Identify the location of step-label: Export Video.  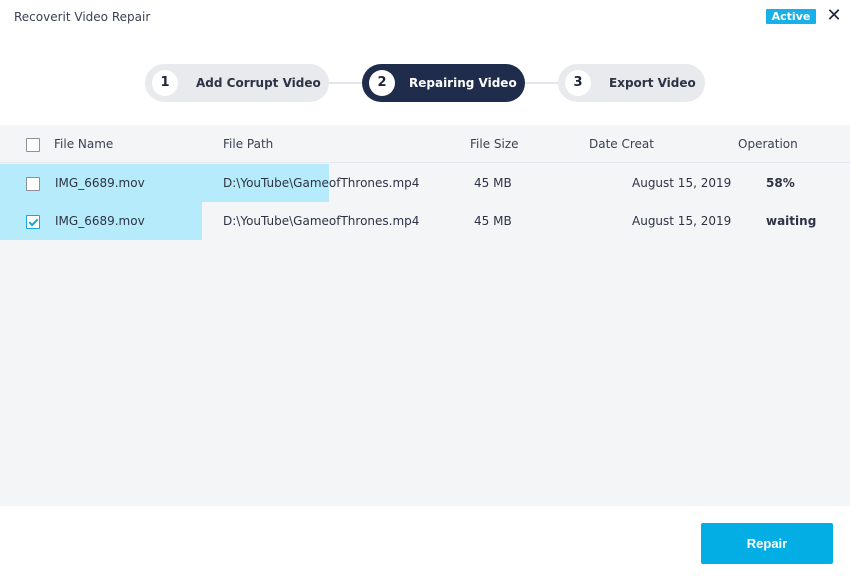
(652, 83).